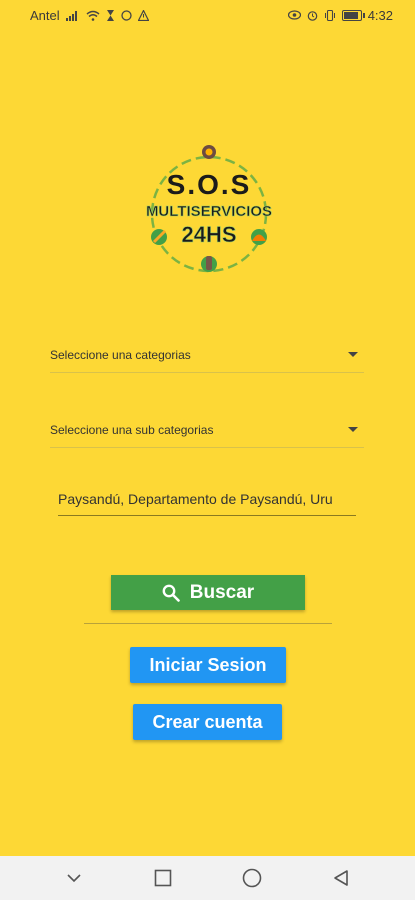  I want to click on subcategory-dropdown: Seleccione una sub categorias, so click(207, 430).